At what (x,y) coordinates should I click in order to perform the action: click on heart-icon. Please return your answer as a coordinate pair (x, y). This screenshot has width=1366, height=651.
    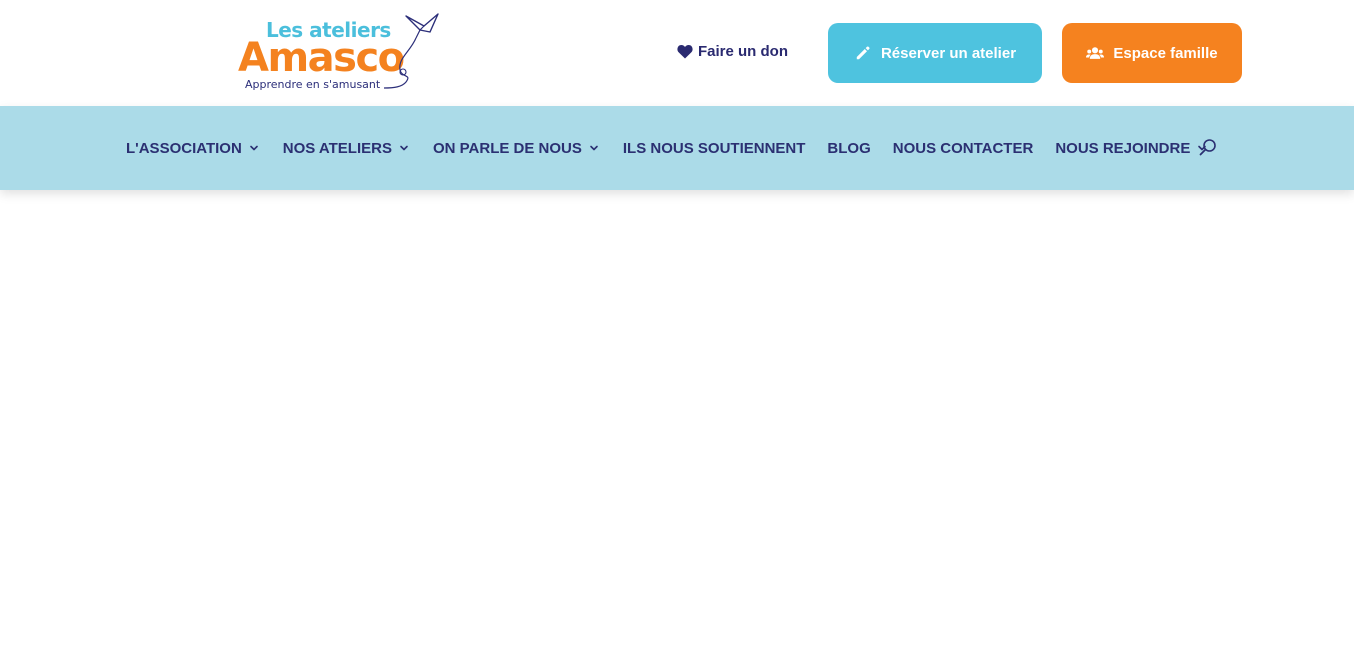
    Looking at the image, I should click on (685, 51).